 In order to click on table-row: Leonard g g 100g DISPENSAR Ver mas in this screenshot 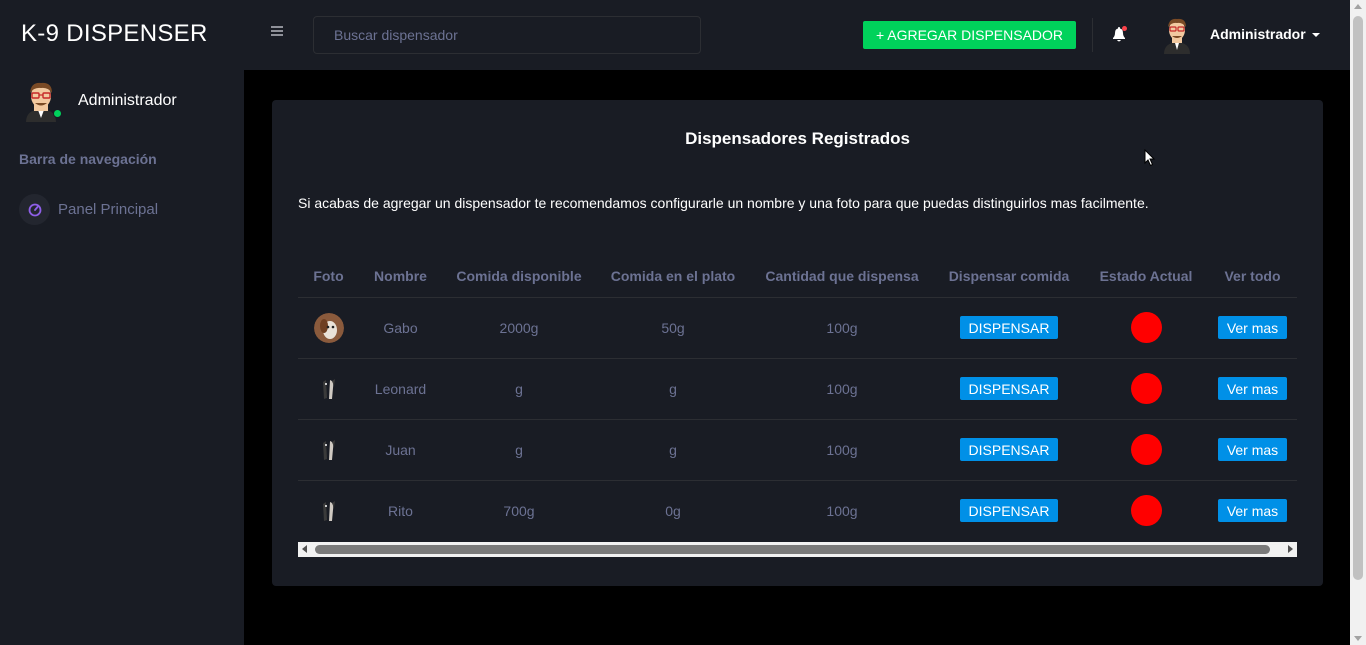, I will do `click(797, 389)`.